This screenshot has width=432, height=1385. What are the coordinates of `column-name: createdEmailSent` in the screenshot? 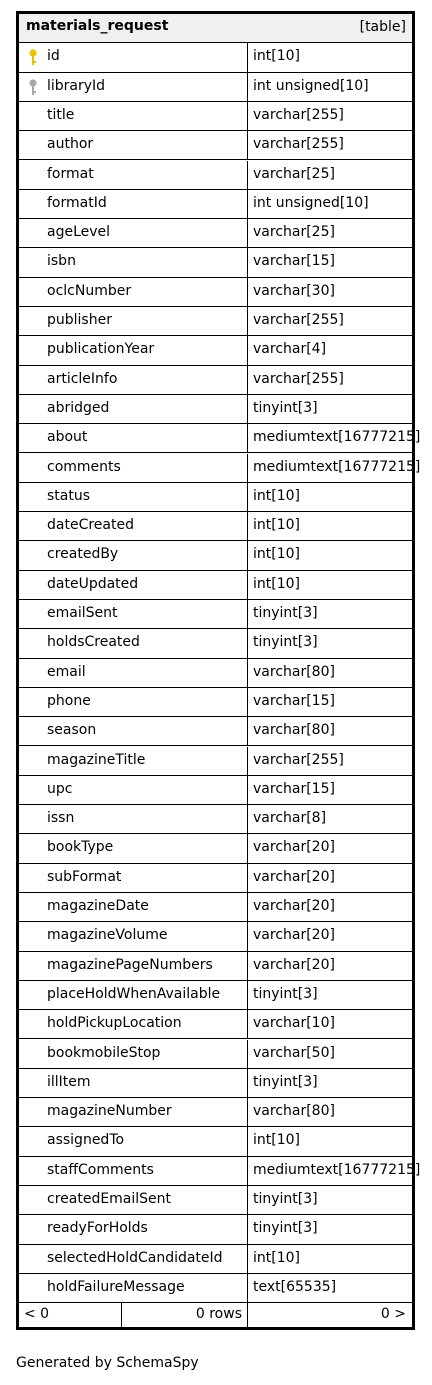 It's located at (109, 1199).